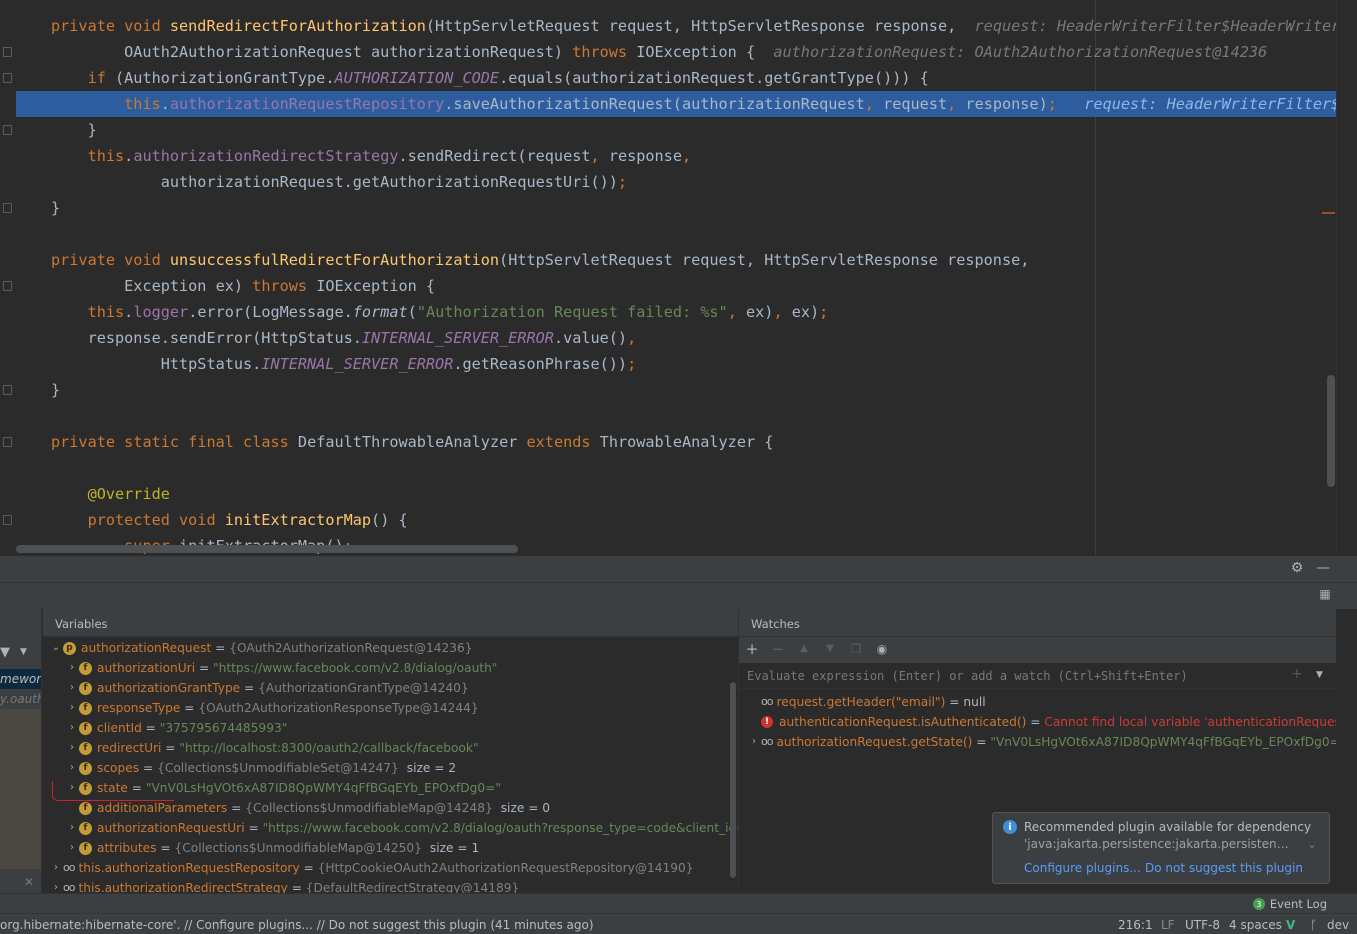 Image resolution: width=1357 pixels, height=934 pixels. I want to click on add-watch-inline-icon: +, so click(1297, 674).